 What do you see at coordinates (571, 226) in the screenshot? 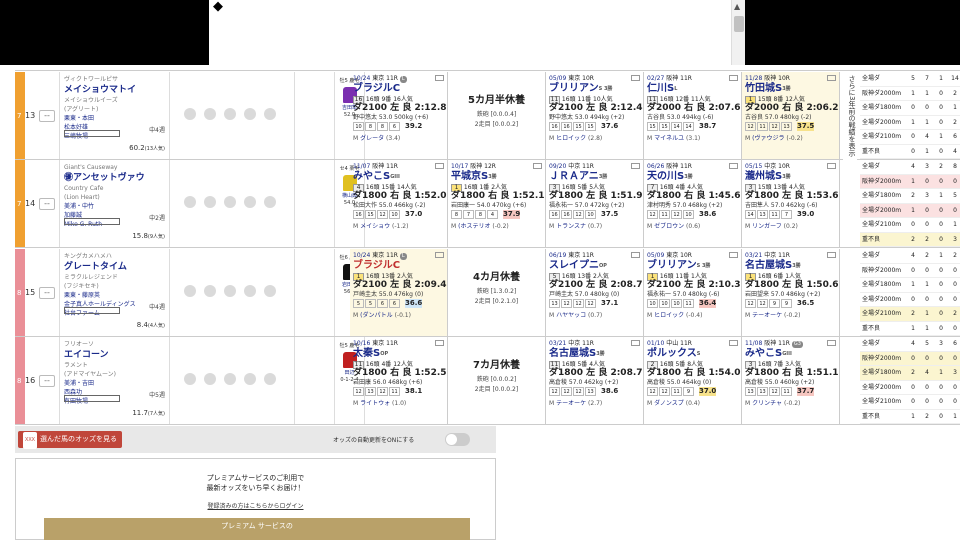
I see `winner-name: トランスナ` at bounding box center [571, 226].